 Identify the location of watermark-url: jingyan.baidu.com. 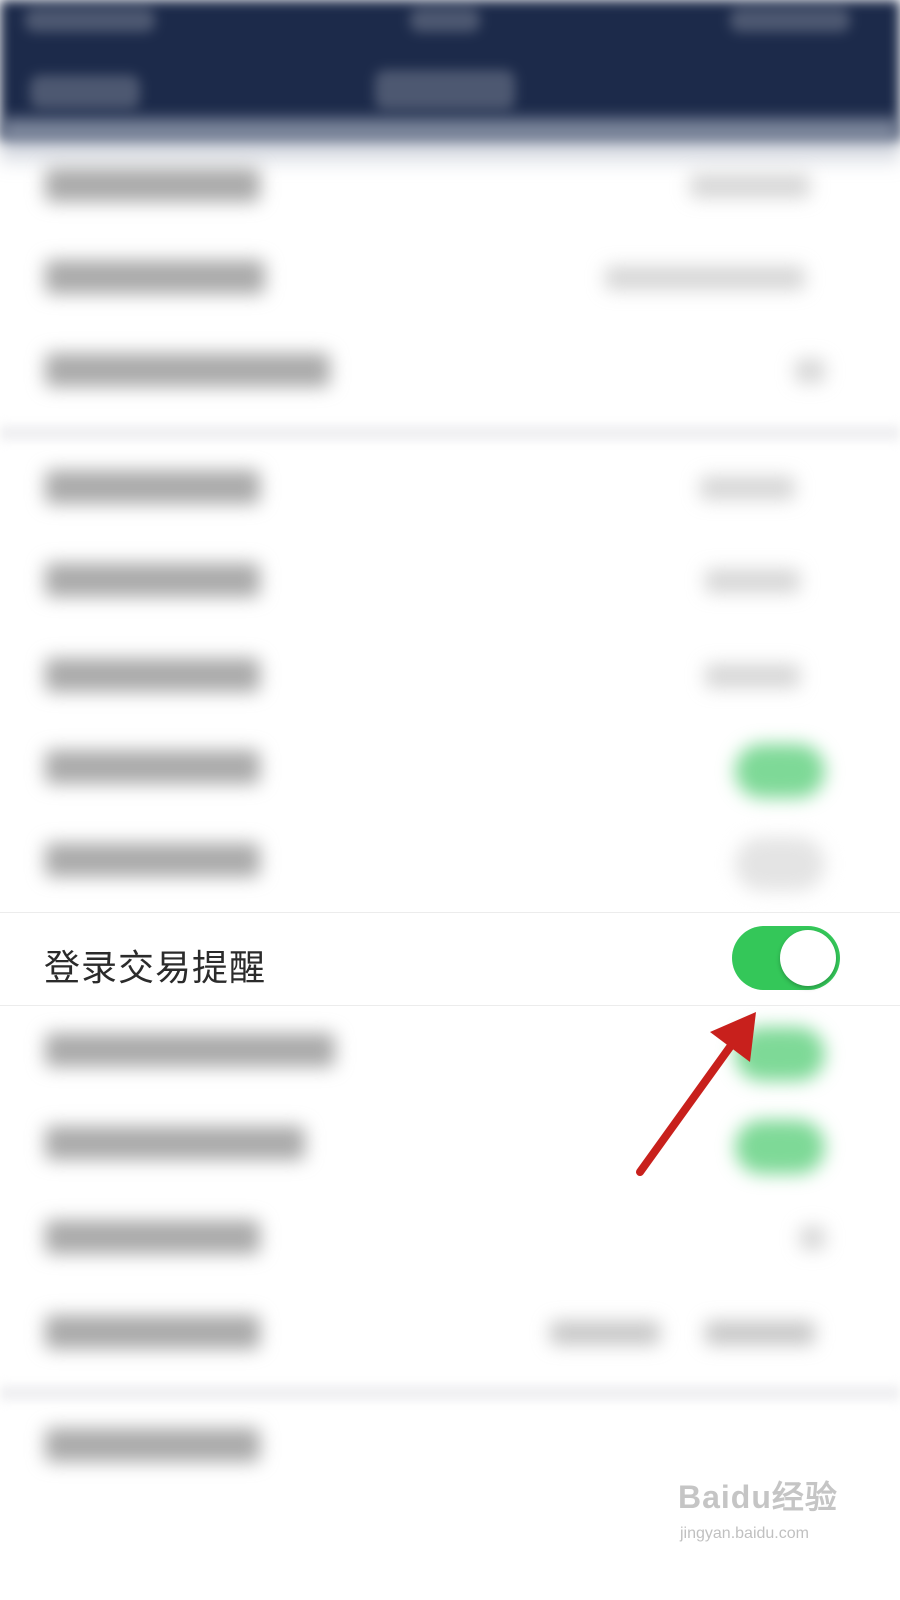
(744, 1533).